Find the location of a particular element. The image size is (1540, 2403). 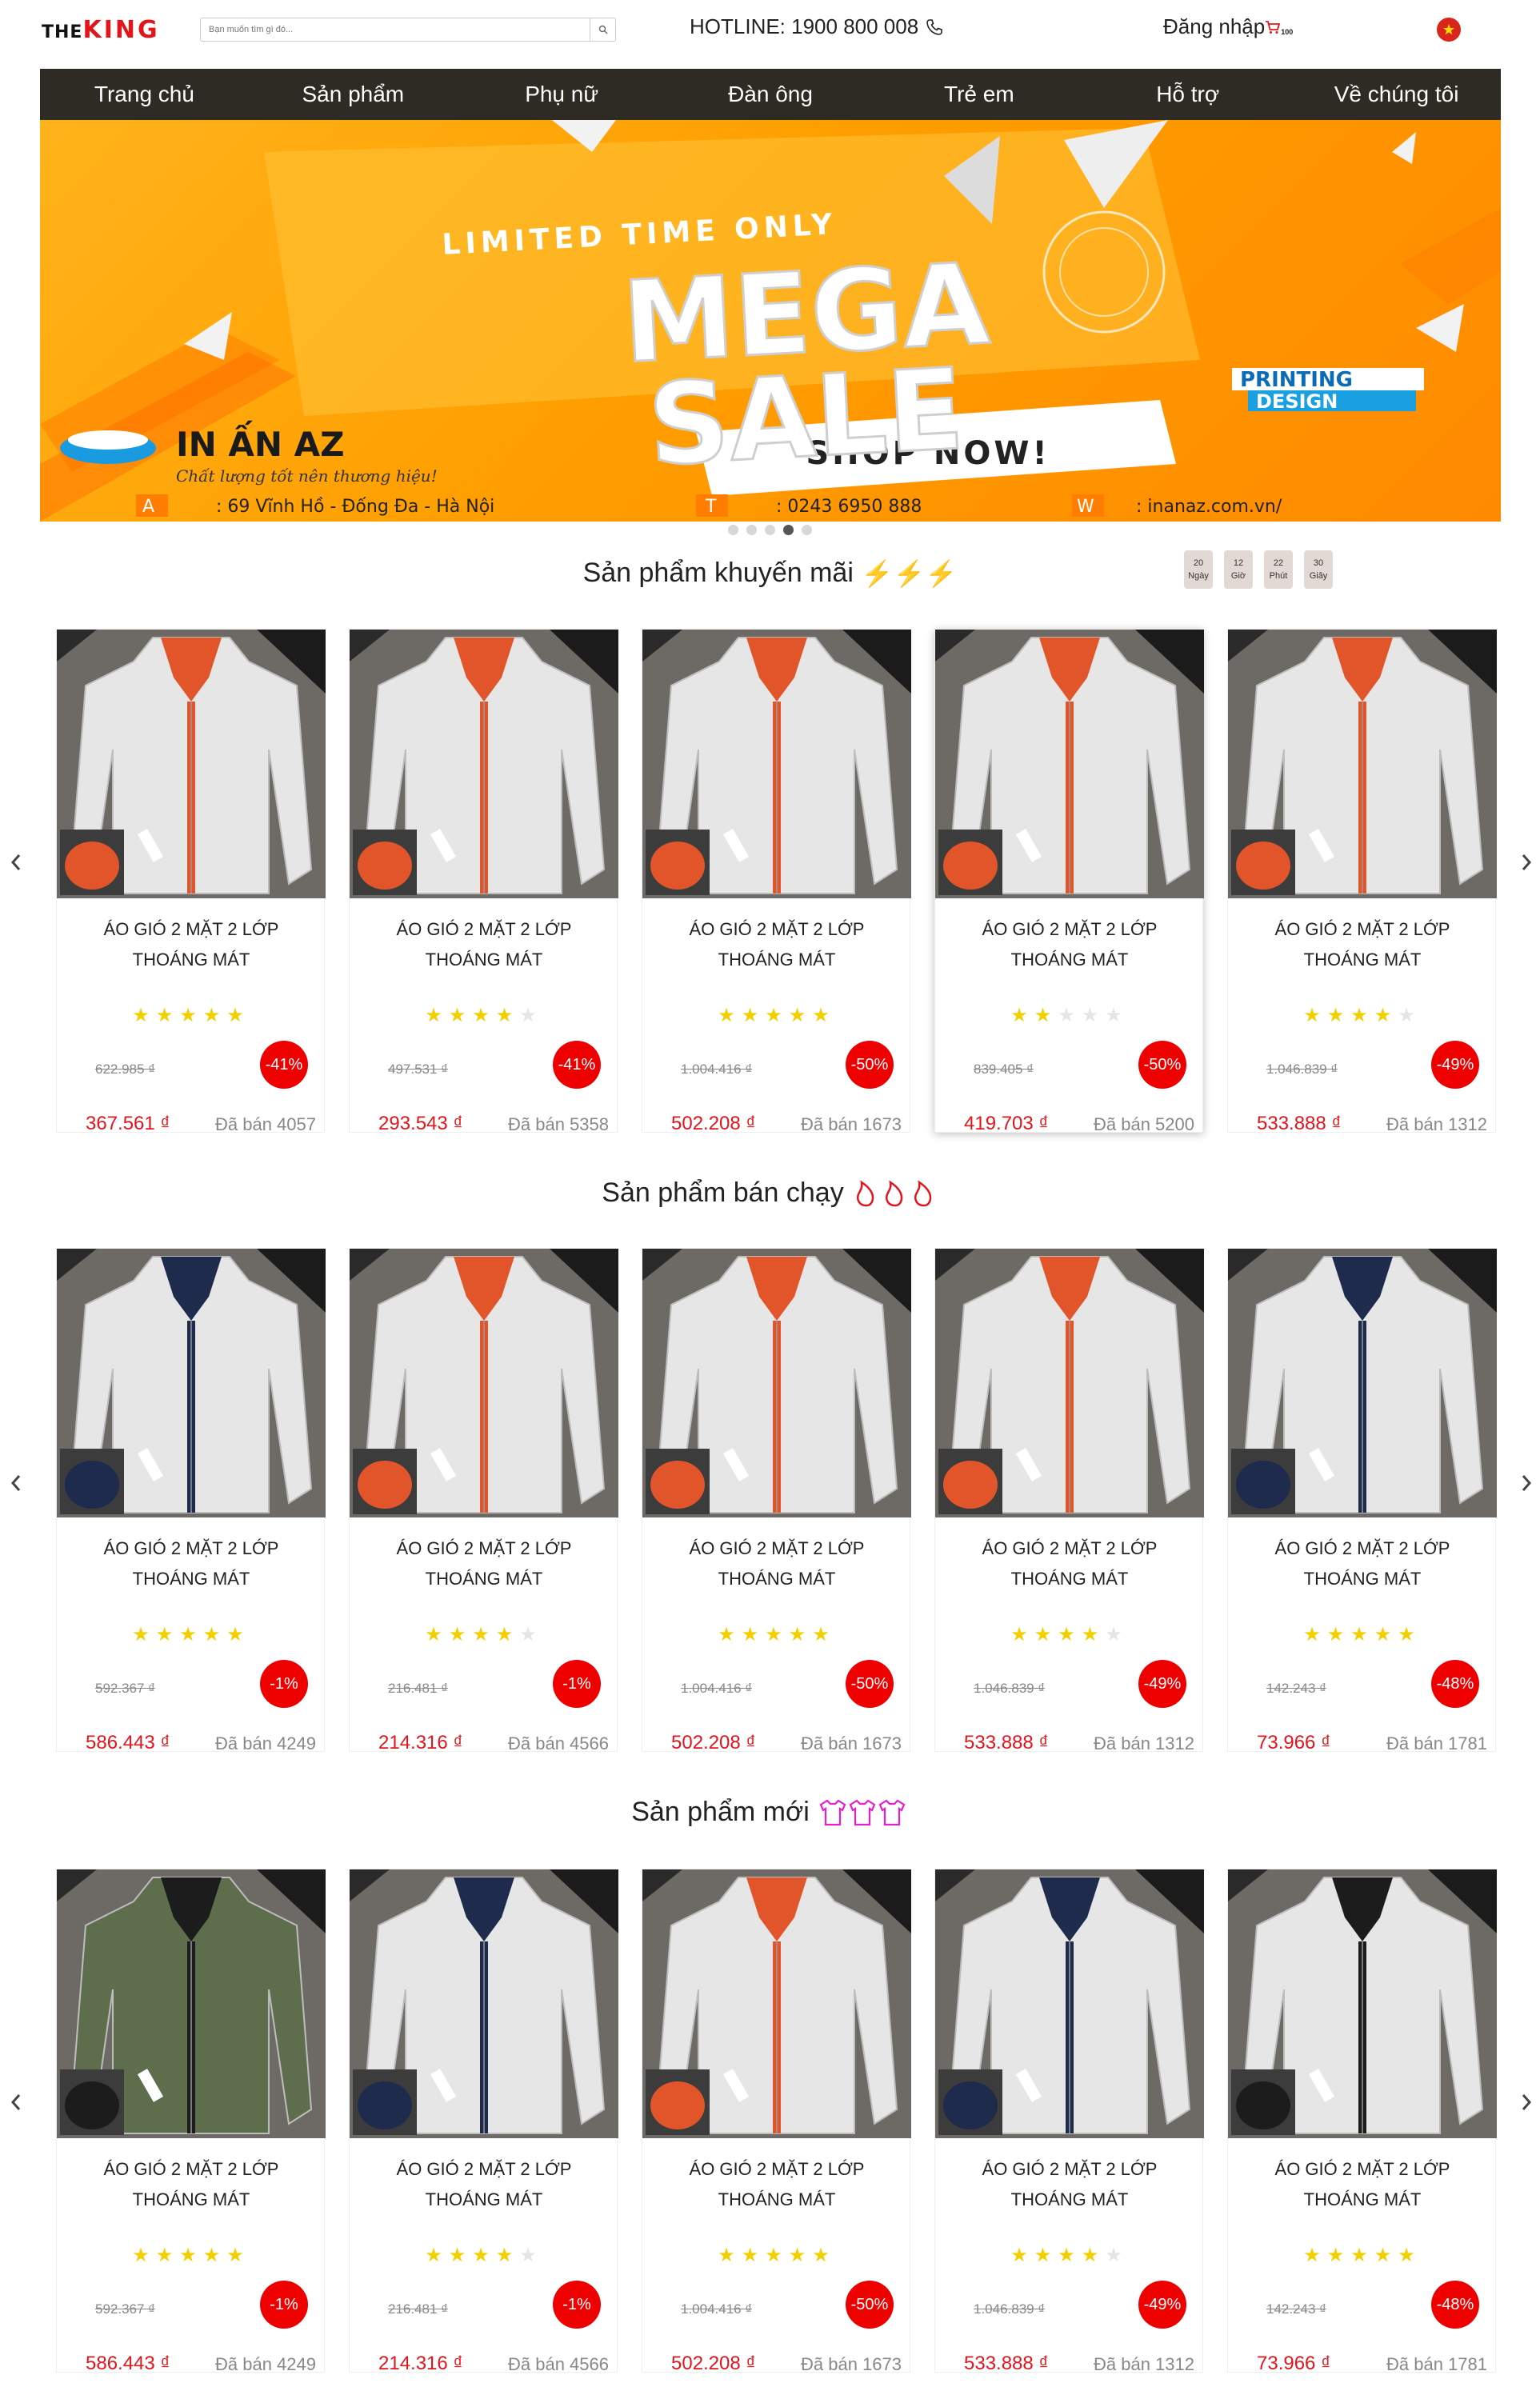

nav-item-support: Hỗ trợ is located at coordinates (1187, 95).